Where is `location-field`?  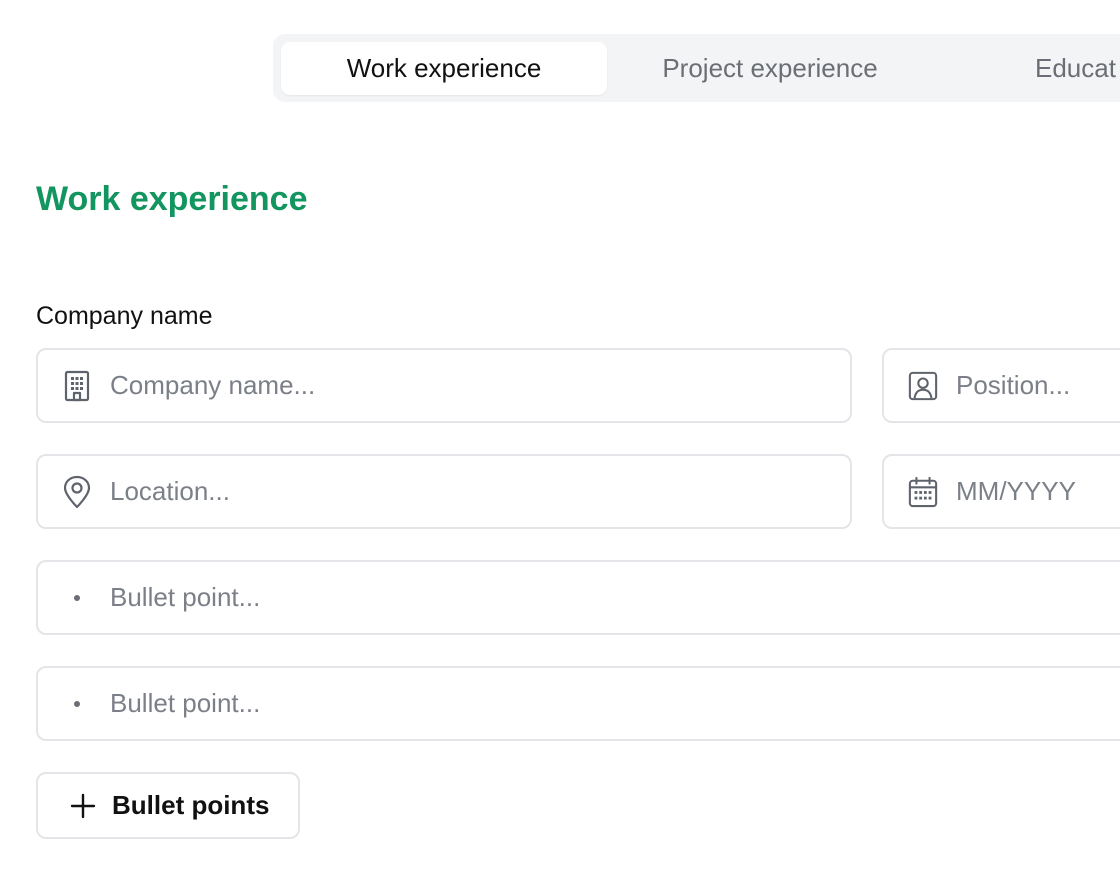 location-field is located at coordinates (444, 491).